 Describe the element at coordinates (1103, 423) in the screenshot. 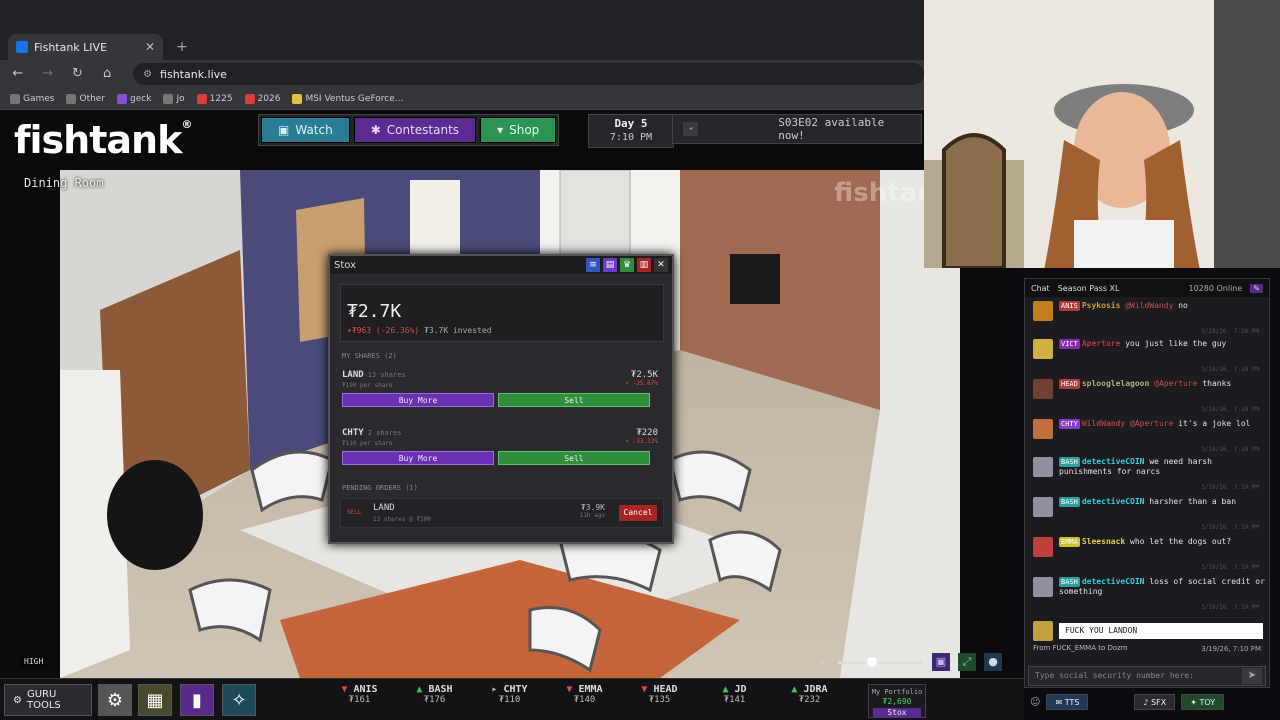

I see `username: WildWandy` at that location.